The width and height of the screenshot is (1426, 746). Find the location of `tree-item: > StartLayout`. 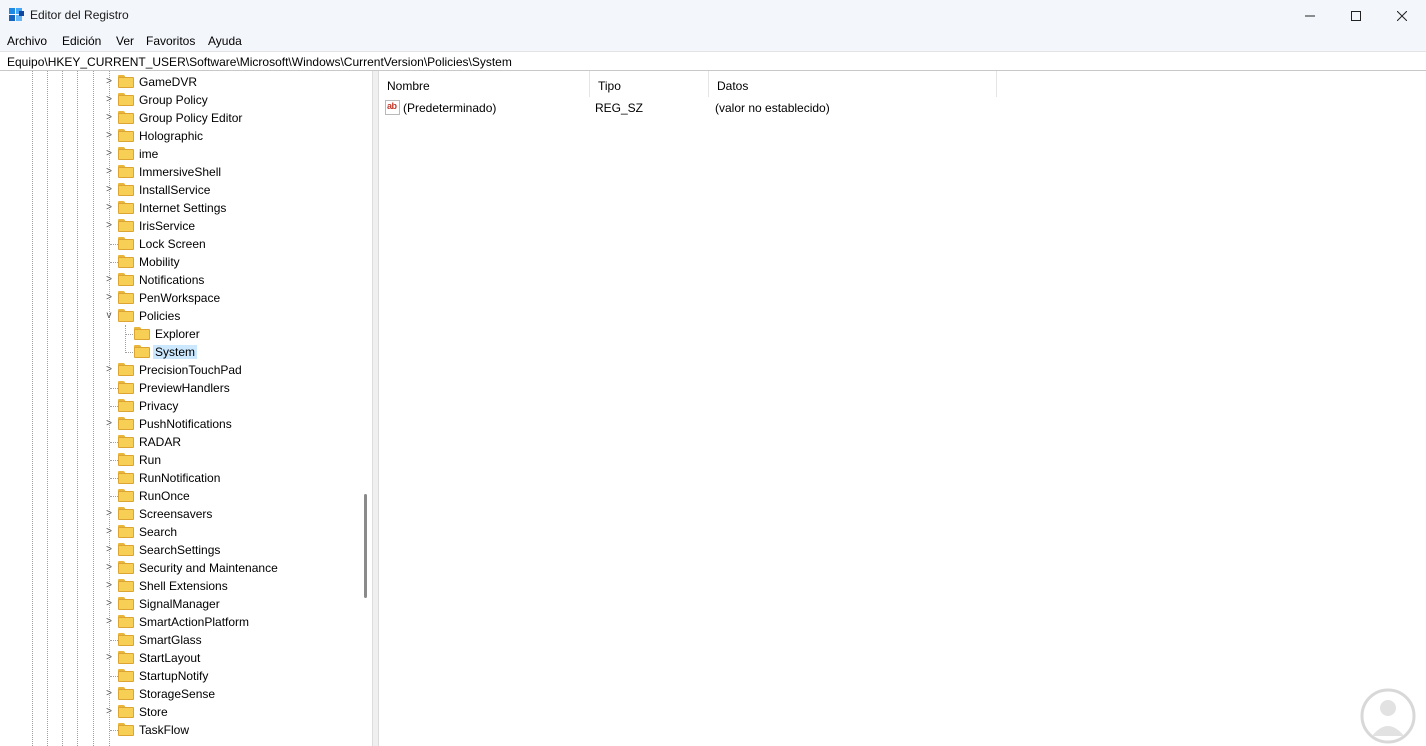

tree-item: > StartLayout is located at coordinates (180, 658).